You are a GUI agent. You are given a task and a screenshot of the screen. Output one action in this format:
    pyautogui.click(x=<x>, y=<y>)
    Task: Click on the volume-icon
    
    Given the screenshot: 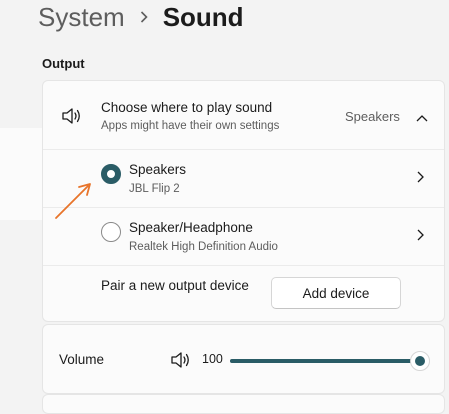 What is the action you would take?
    pyautogui.click(x=181, y=362)
    